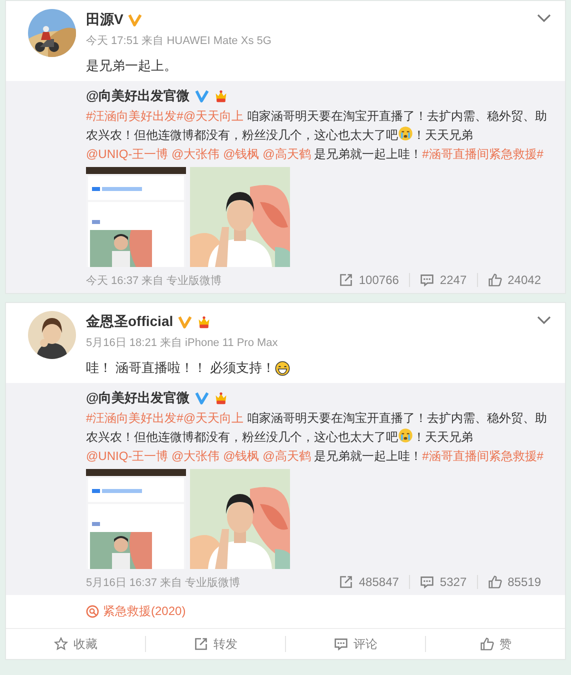  What do you see at coordinates (61, 644) in the screenshot?
I see `star-icon` at bounding box center [61, 644].